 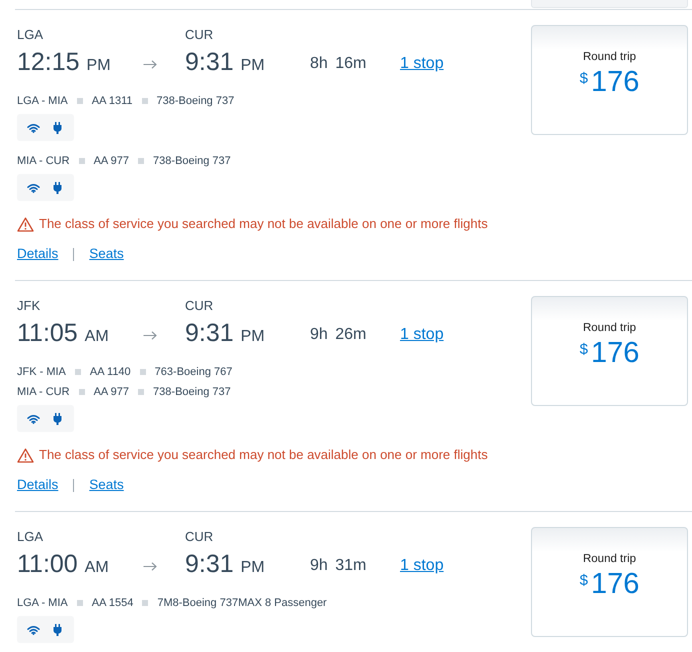 What do you see at coordinates (338, 335) in the screenshot?
I see `flight-duration: 9h 26m` at bounding box center [338, 335].